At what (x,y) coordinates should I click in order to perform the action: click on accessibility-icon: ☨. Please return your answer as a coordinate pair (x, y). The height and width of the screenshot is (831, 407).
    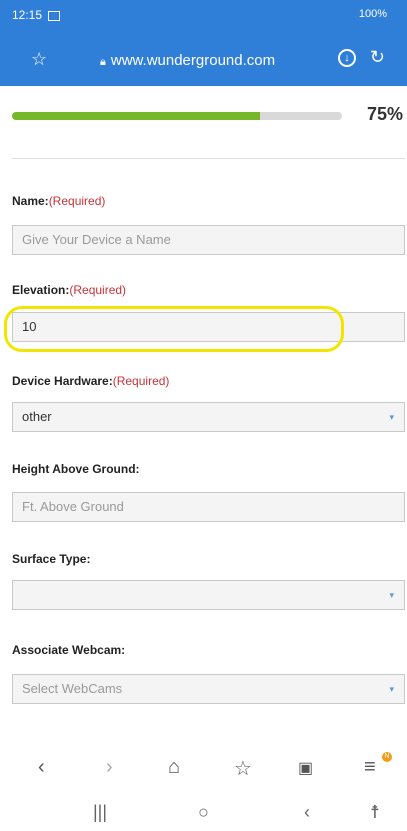
    Looking at the image, I should click on (375, 812).